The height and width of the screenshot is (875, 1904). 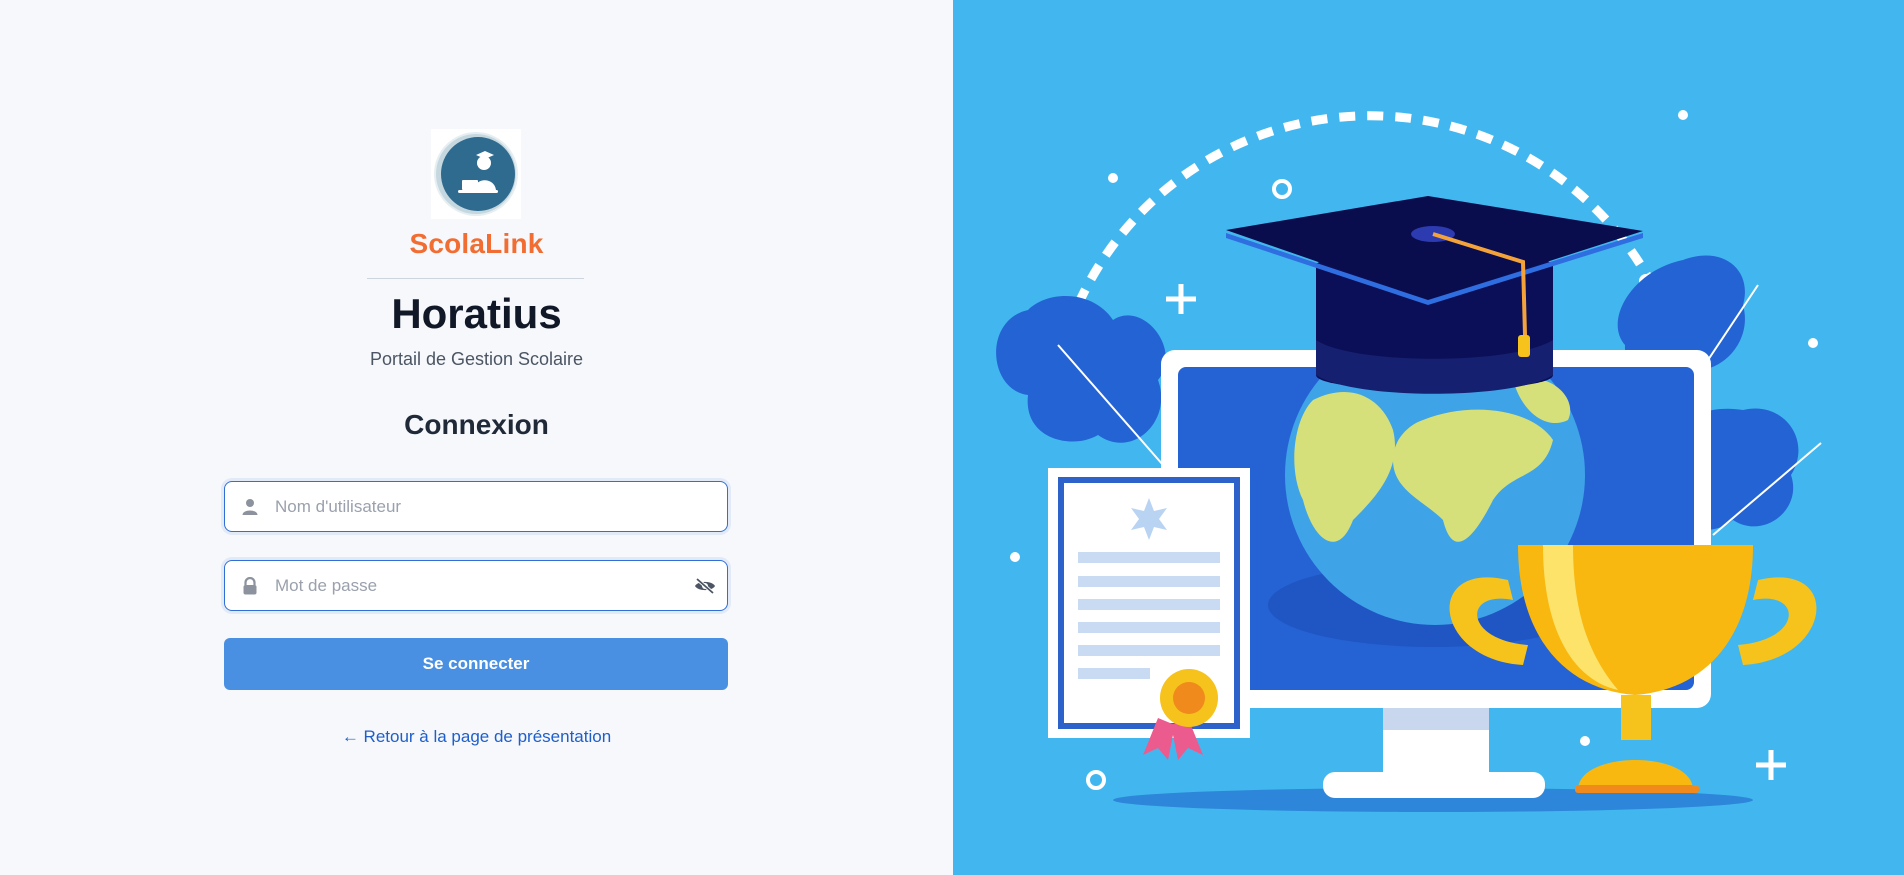 What do you see at coordinates (1434, 248) in the screenshot?
I see `cap-board` at bounding box center [1434, 248].